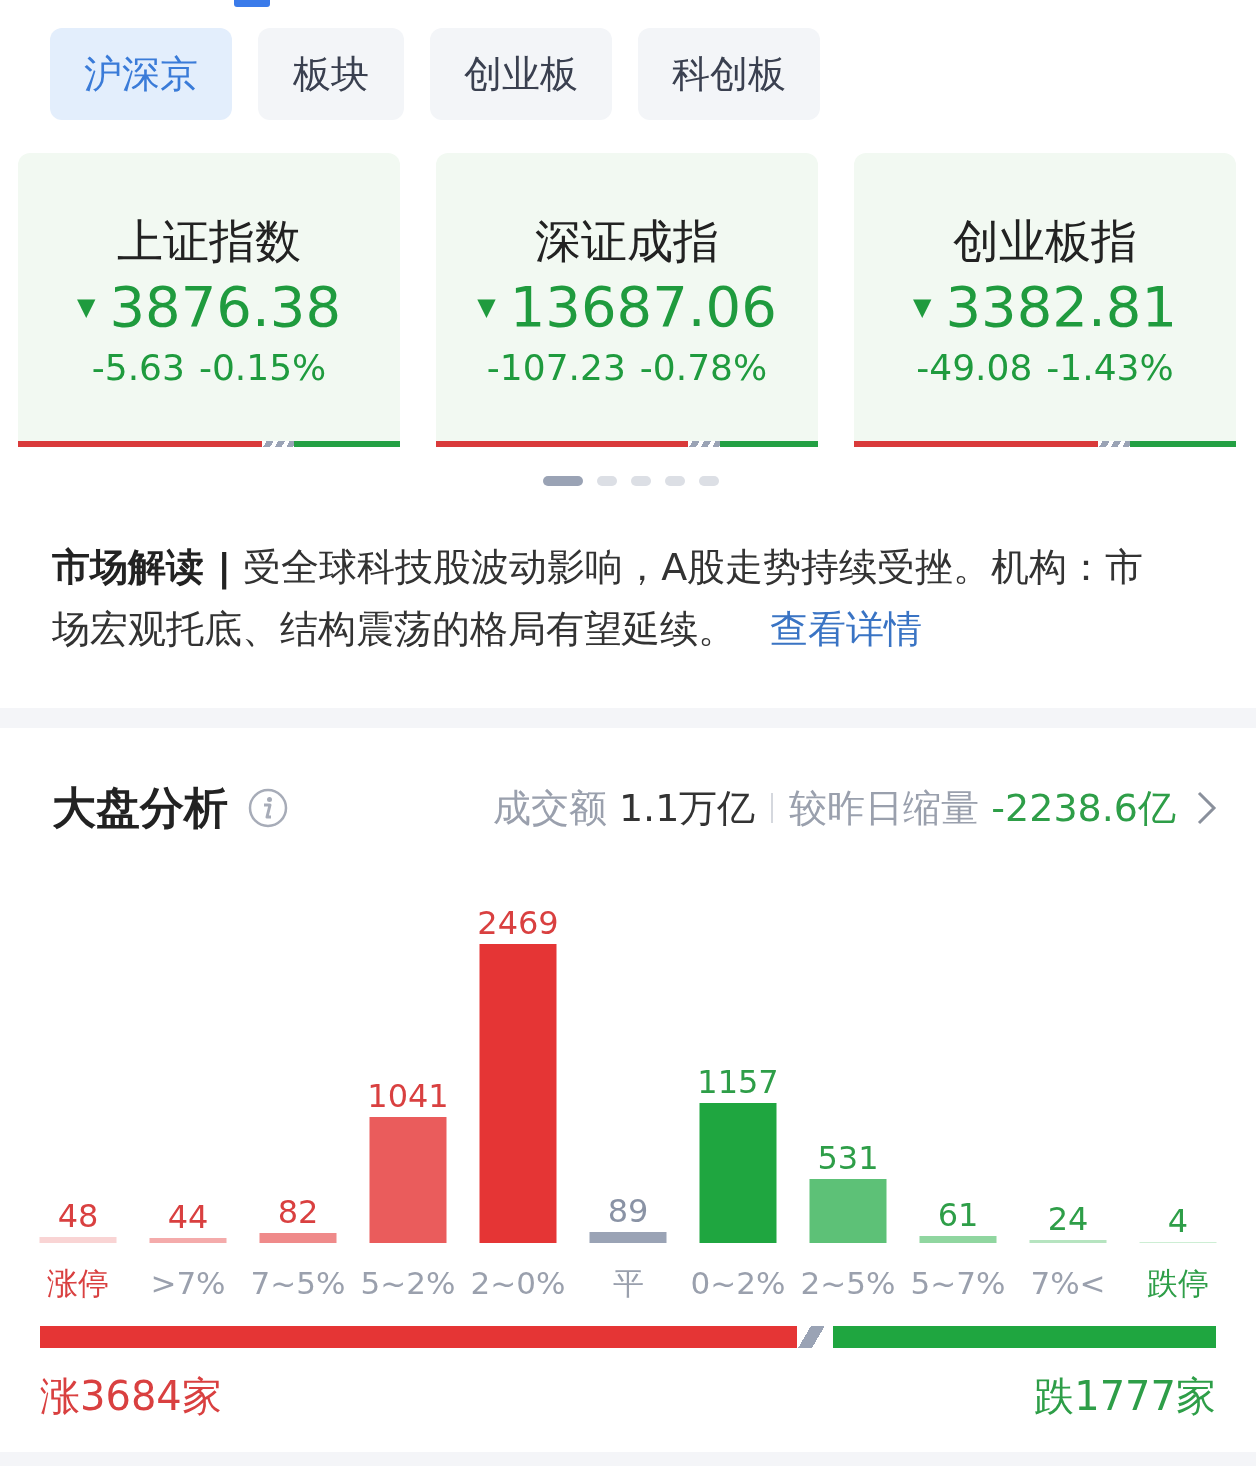 This screenshot has height=1466, width=1256. What do you see at coordinates (408, 1096) in the screenshot?
I see `value-label: 1041` at bounding box center [408, 1096].